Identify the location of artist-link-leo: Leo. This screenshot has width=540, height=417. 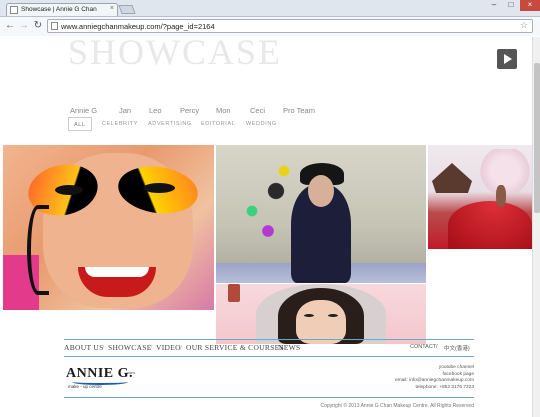
(155, 110).